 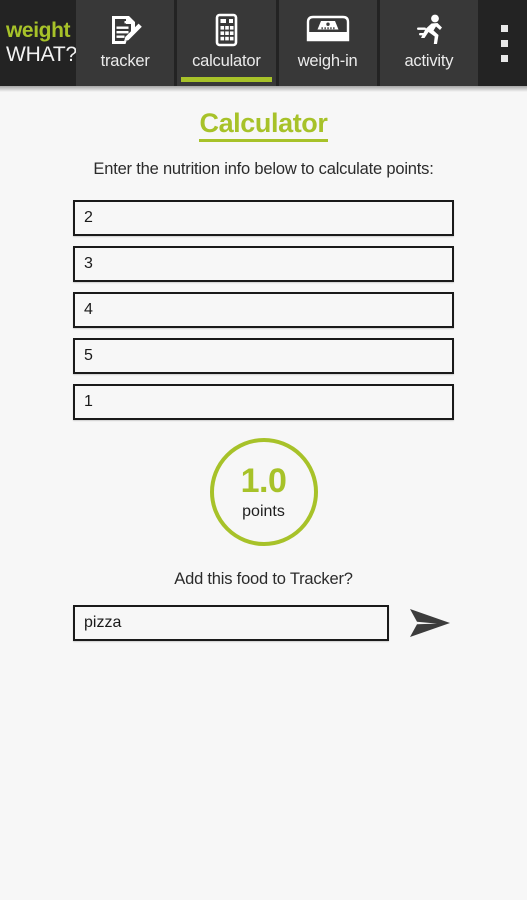 I want to click on tab-calculator-label: calculator, so click(x=226, y=61).